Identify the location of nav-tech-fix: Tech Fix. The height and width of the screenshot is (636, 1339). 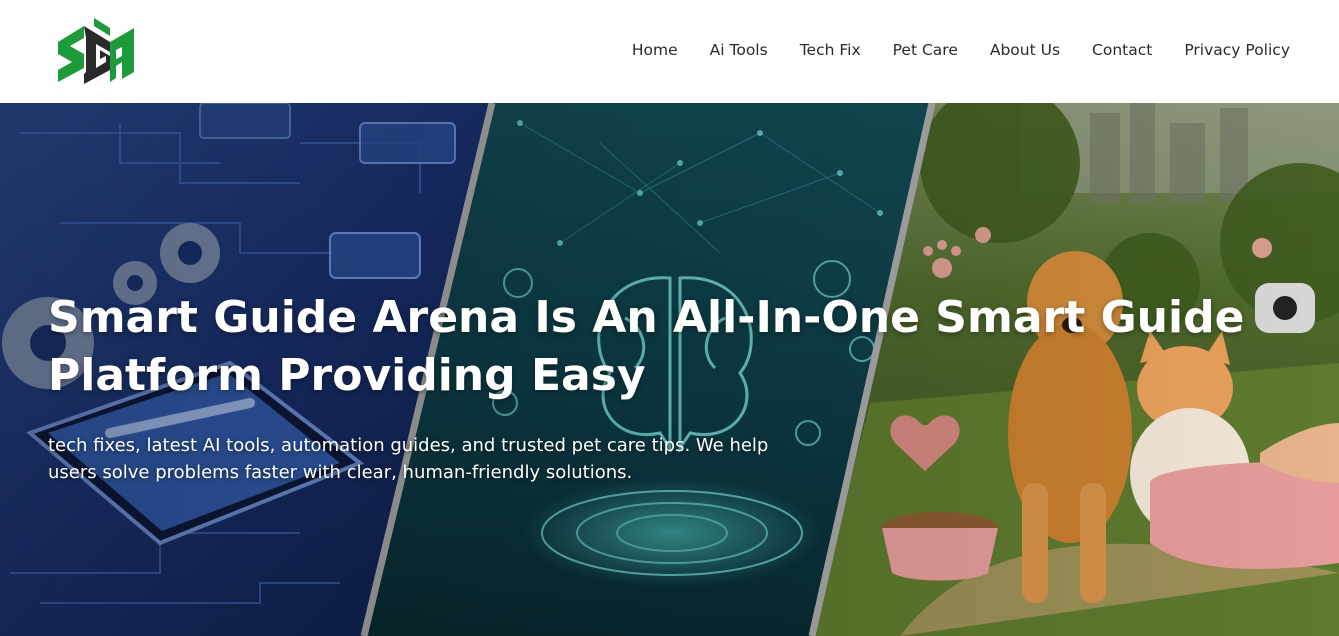
(830, 50).